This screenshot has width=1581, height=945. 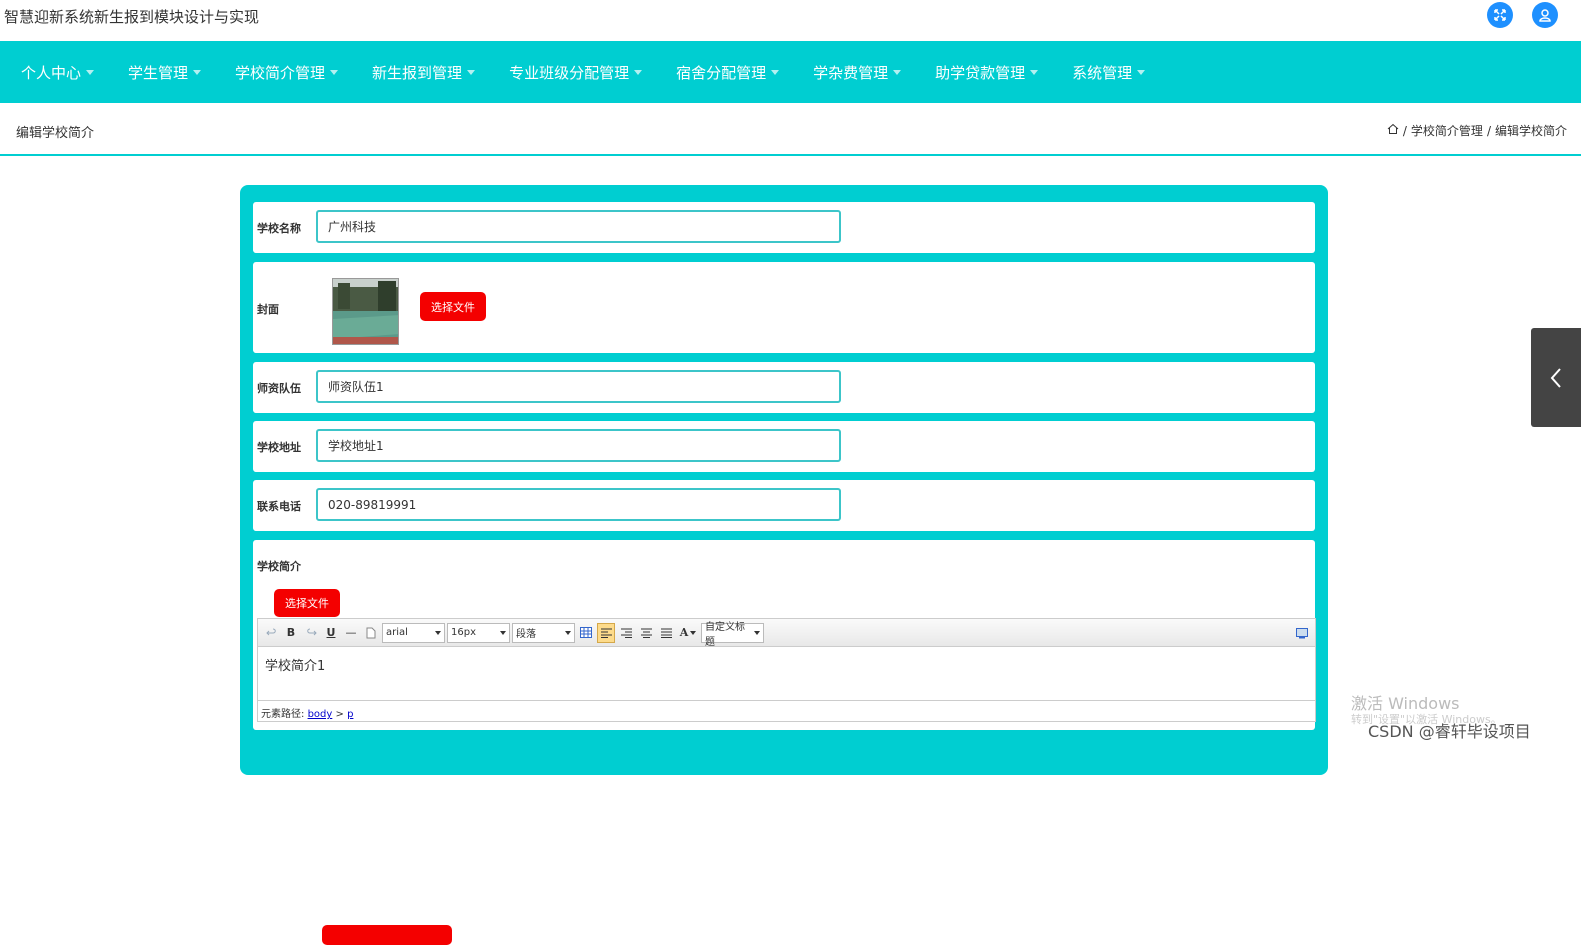 I want to click on path-p-link: p, so click(x=350, y=714).